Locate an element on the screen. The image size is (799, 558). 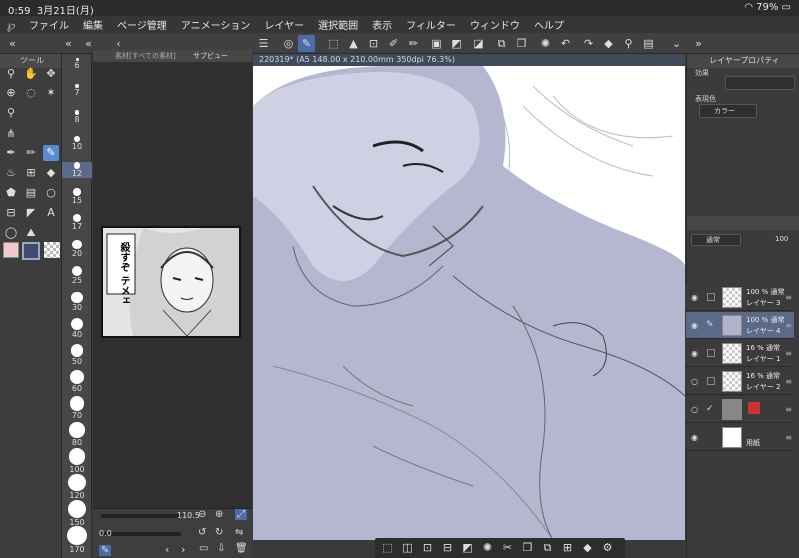
expand-selection-icon: ⊡ is located at coordinates (427, 547).